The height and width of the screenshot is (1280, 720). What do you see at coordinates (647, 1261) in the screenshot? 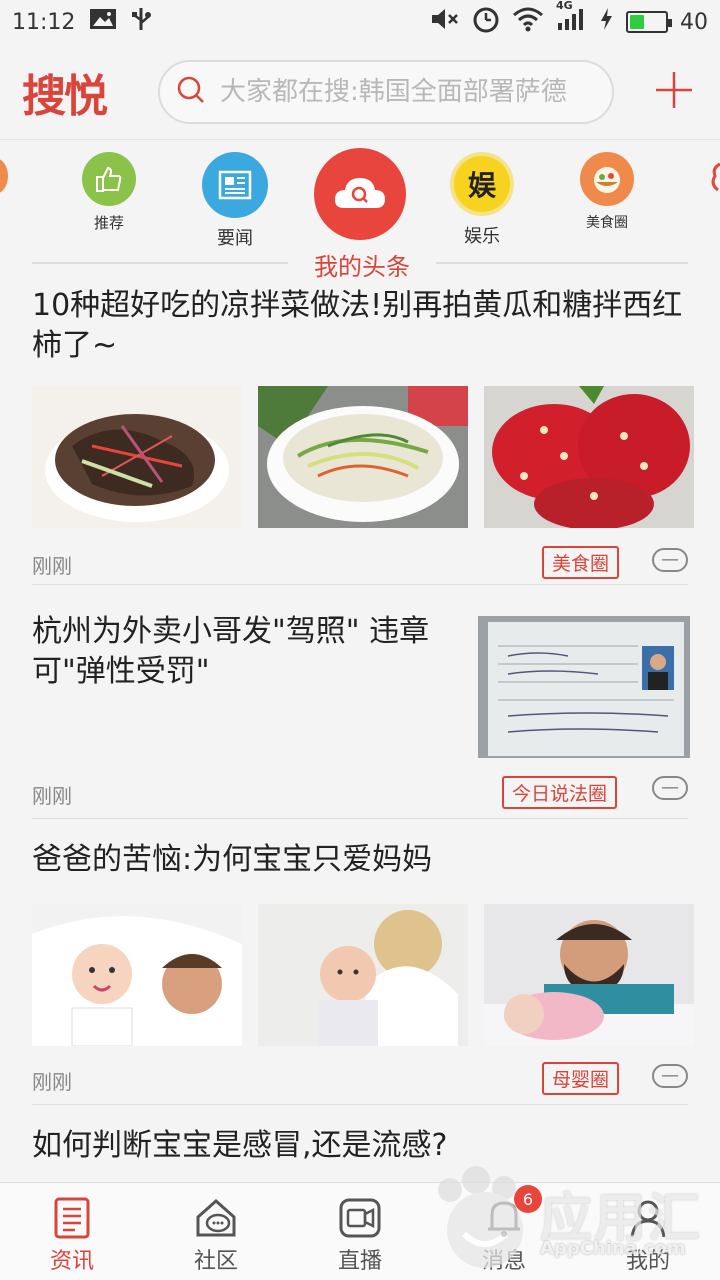
I see `tab-label: 我的` at bounding box center [647, 1261].